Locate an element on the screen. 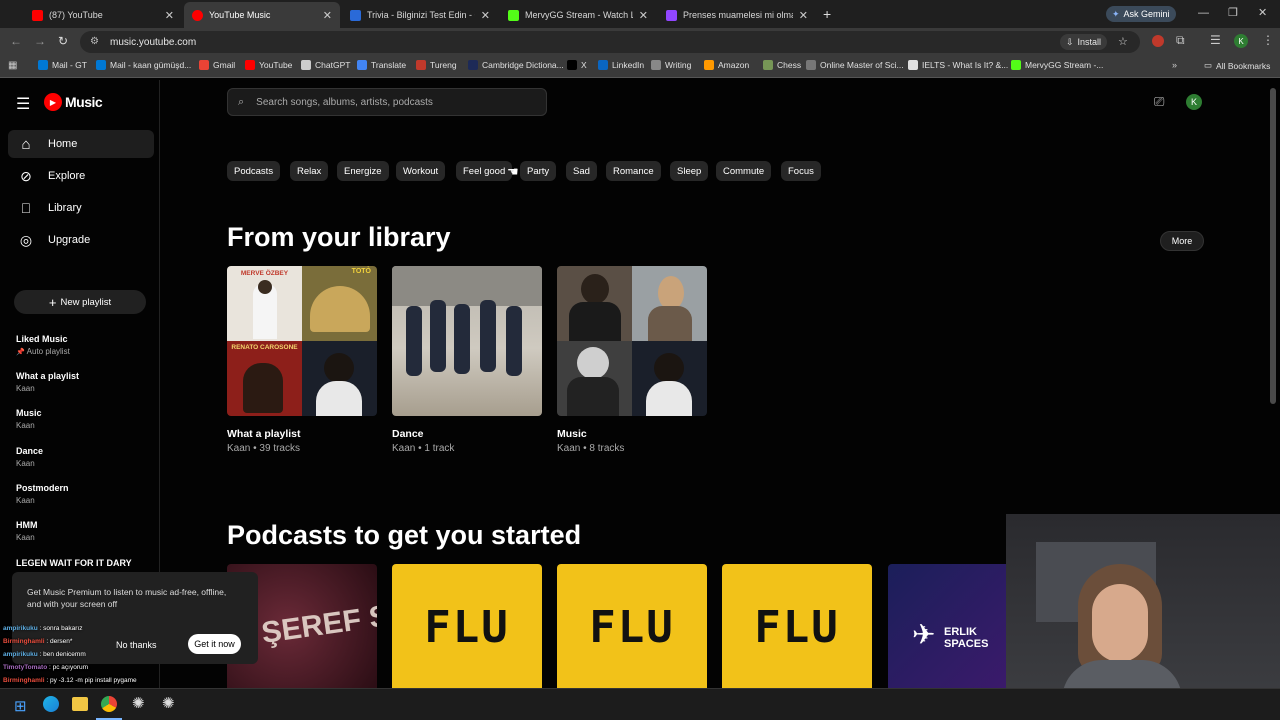  bookmark-label: ChatGPT is located at coordinates (333, 65).